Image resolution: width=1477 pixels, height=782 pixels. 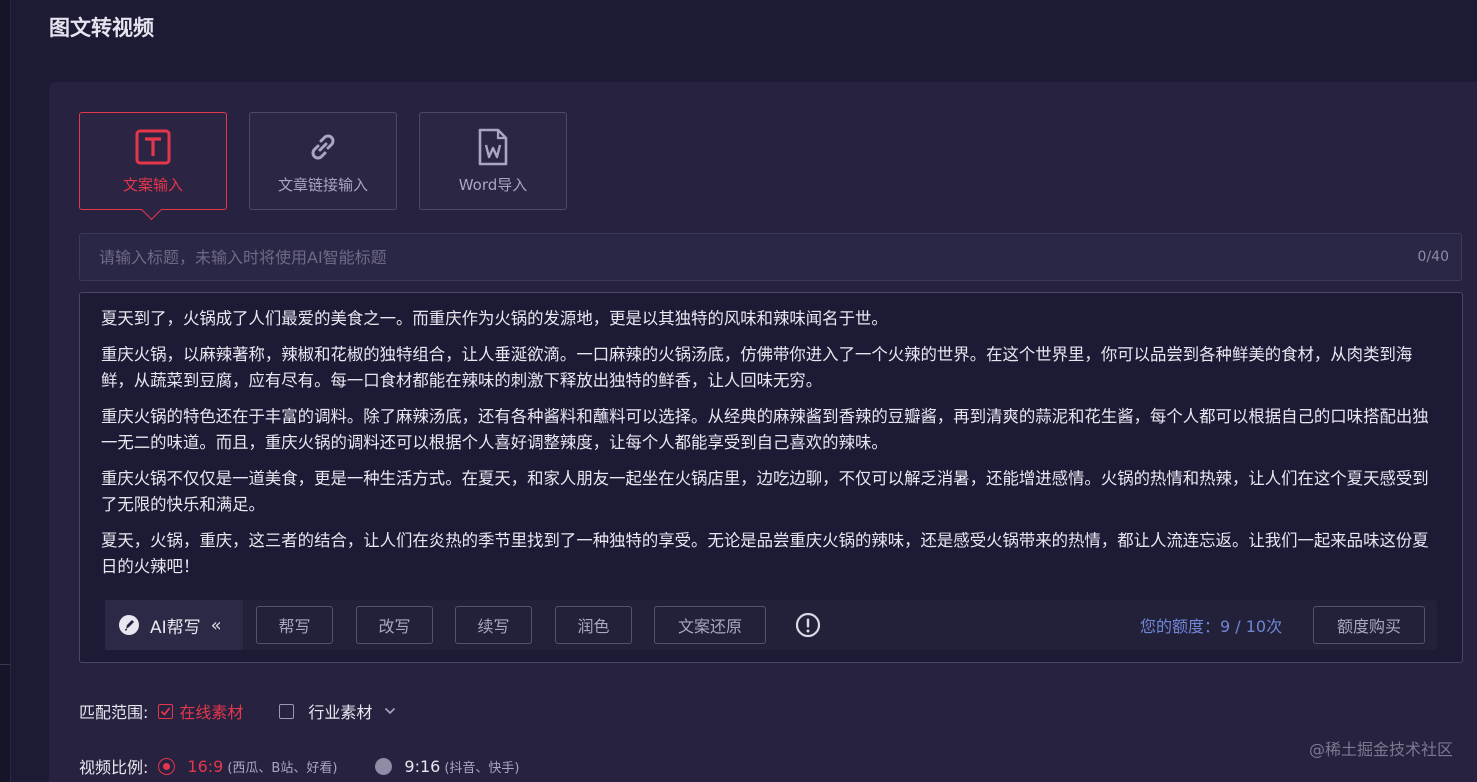 What do you see at coordinates (294, 625) in the screenshot?
I see `help-write-button: 帮写` at bounding box center [294, 625].